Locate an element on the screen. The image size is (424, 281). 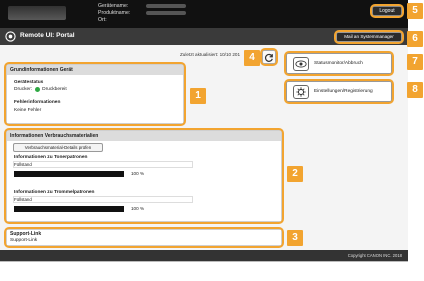
device-name-label: Gerätename: is located at coordinates (113, 6).